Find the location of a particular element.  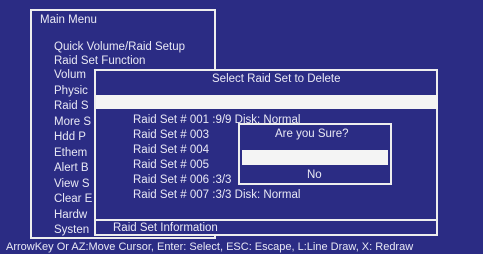

menu-item-raid-set-function: Raid Set Function is located at coordinates (99, 61).